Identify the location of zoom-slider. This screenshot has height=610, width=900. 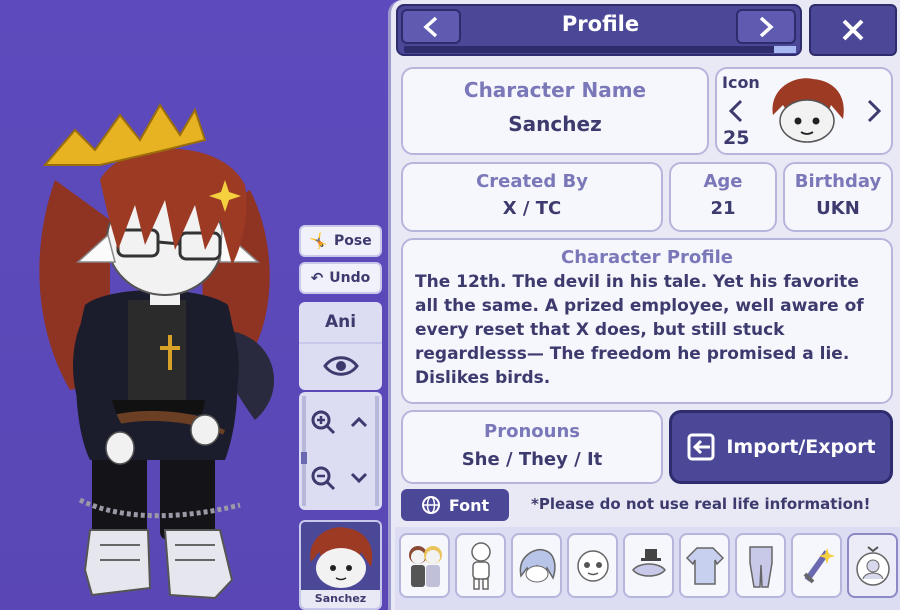
(304, 451).